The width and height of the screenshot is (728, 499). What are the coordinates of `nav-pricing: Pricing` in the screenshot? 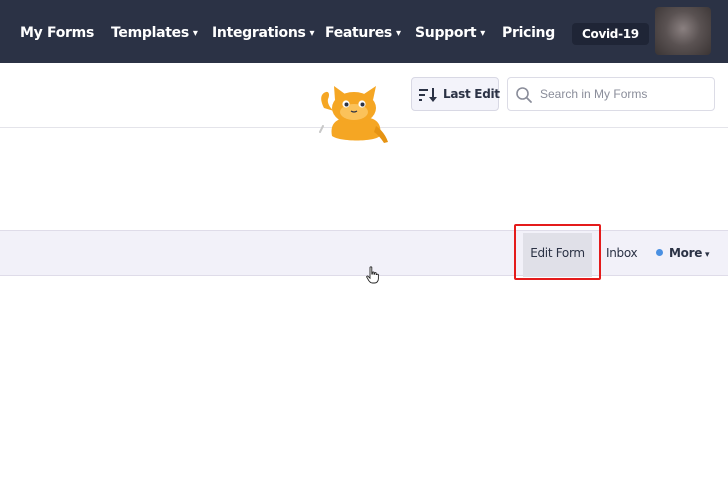 It's located at (528, 34).